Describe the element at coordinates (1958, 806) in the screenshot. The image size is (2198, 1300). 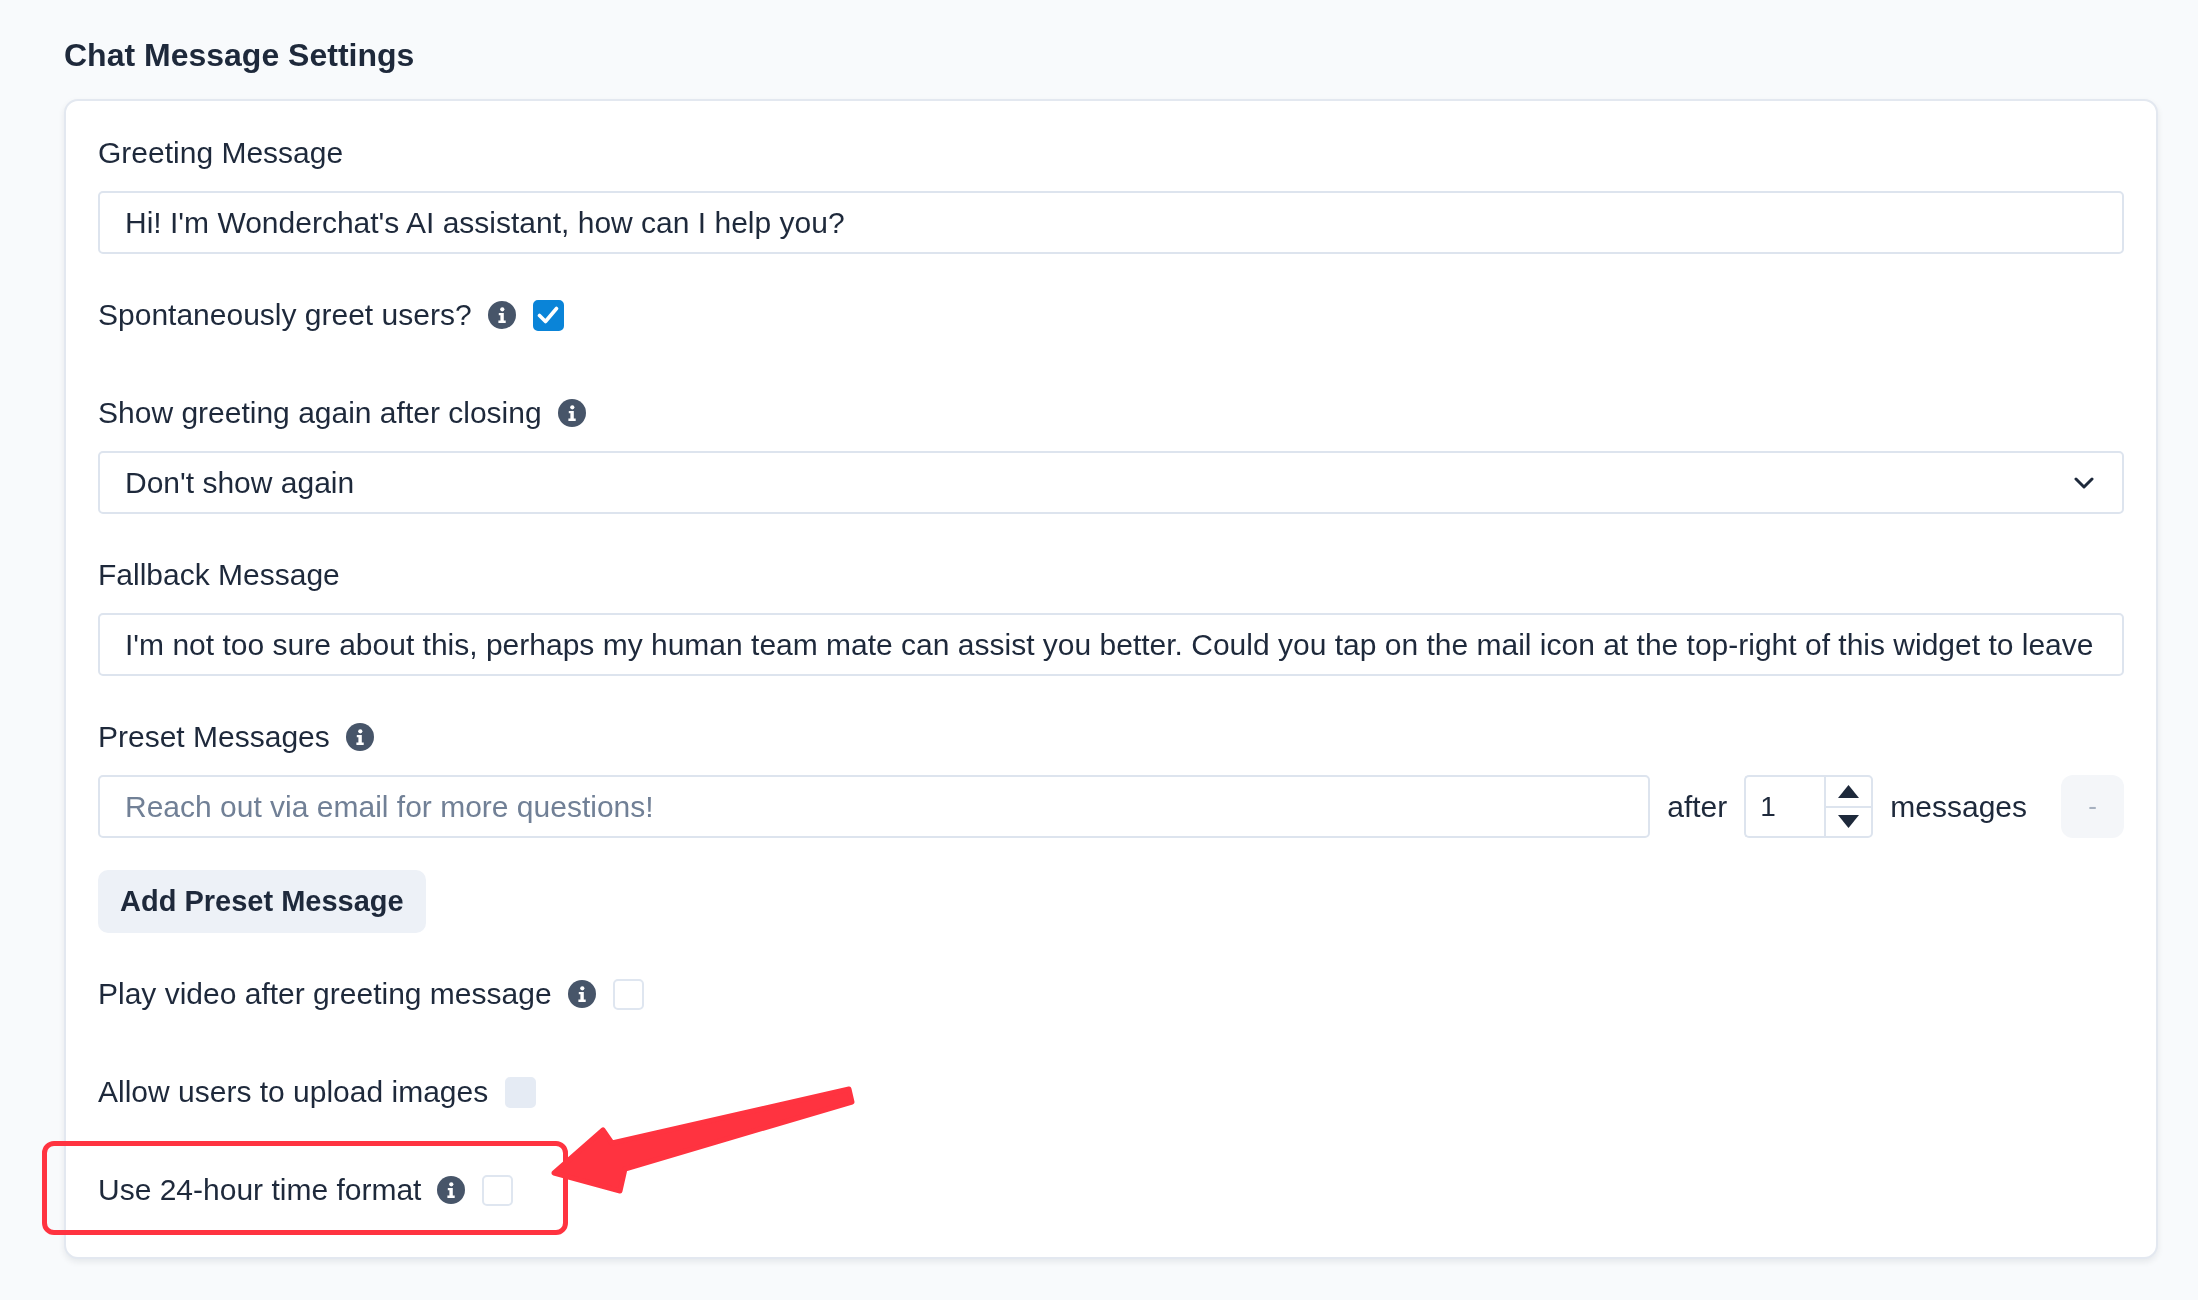
I see `field-text: messages` at that location.